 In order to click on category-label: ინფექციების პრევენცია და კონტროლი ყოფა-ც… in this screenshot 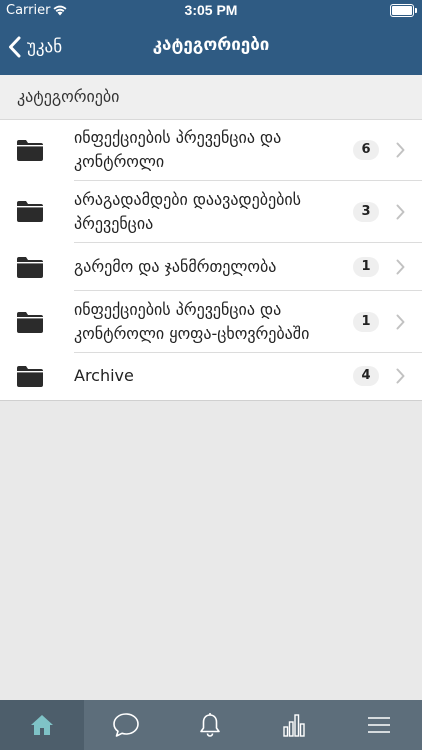, I will do `click(192, 321)`.